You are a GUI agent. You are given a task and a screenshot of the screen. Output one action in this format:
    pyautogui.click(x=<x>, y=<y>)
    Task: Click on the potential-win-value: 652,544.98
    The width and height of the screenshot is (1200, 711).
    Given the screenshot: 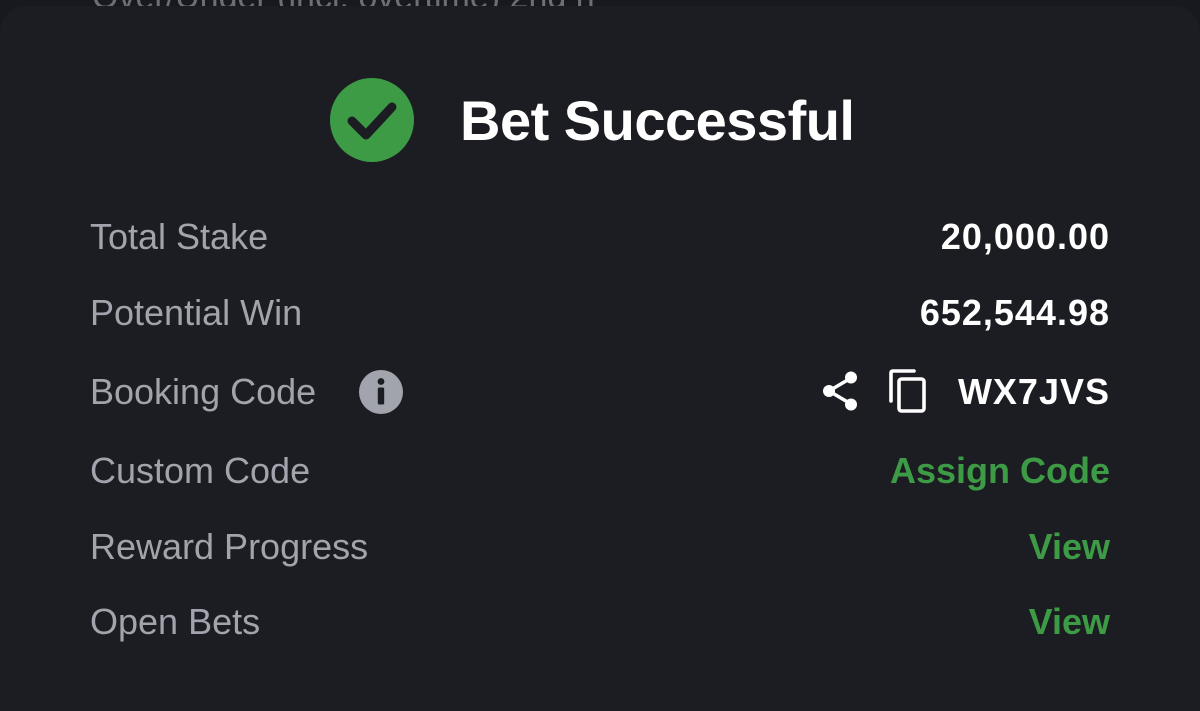 What is the action you would take?
    pyautogui.click(x=1014, y=312)
    